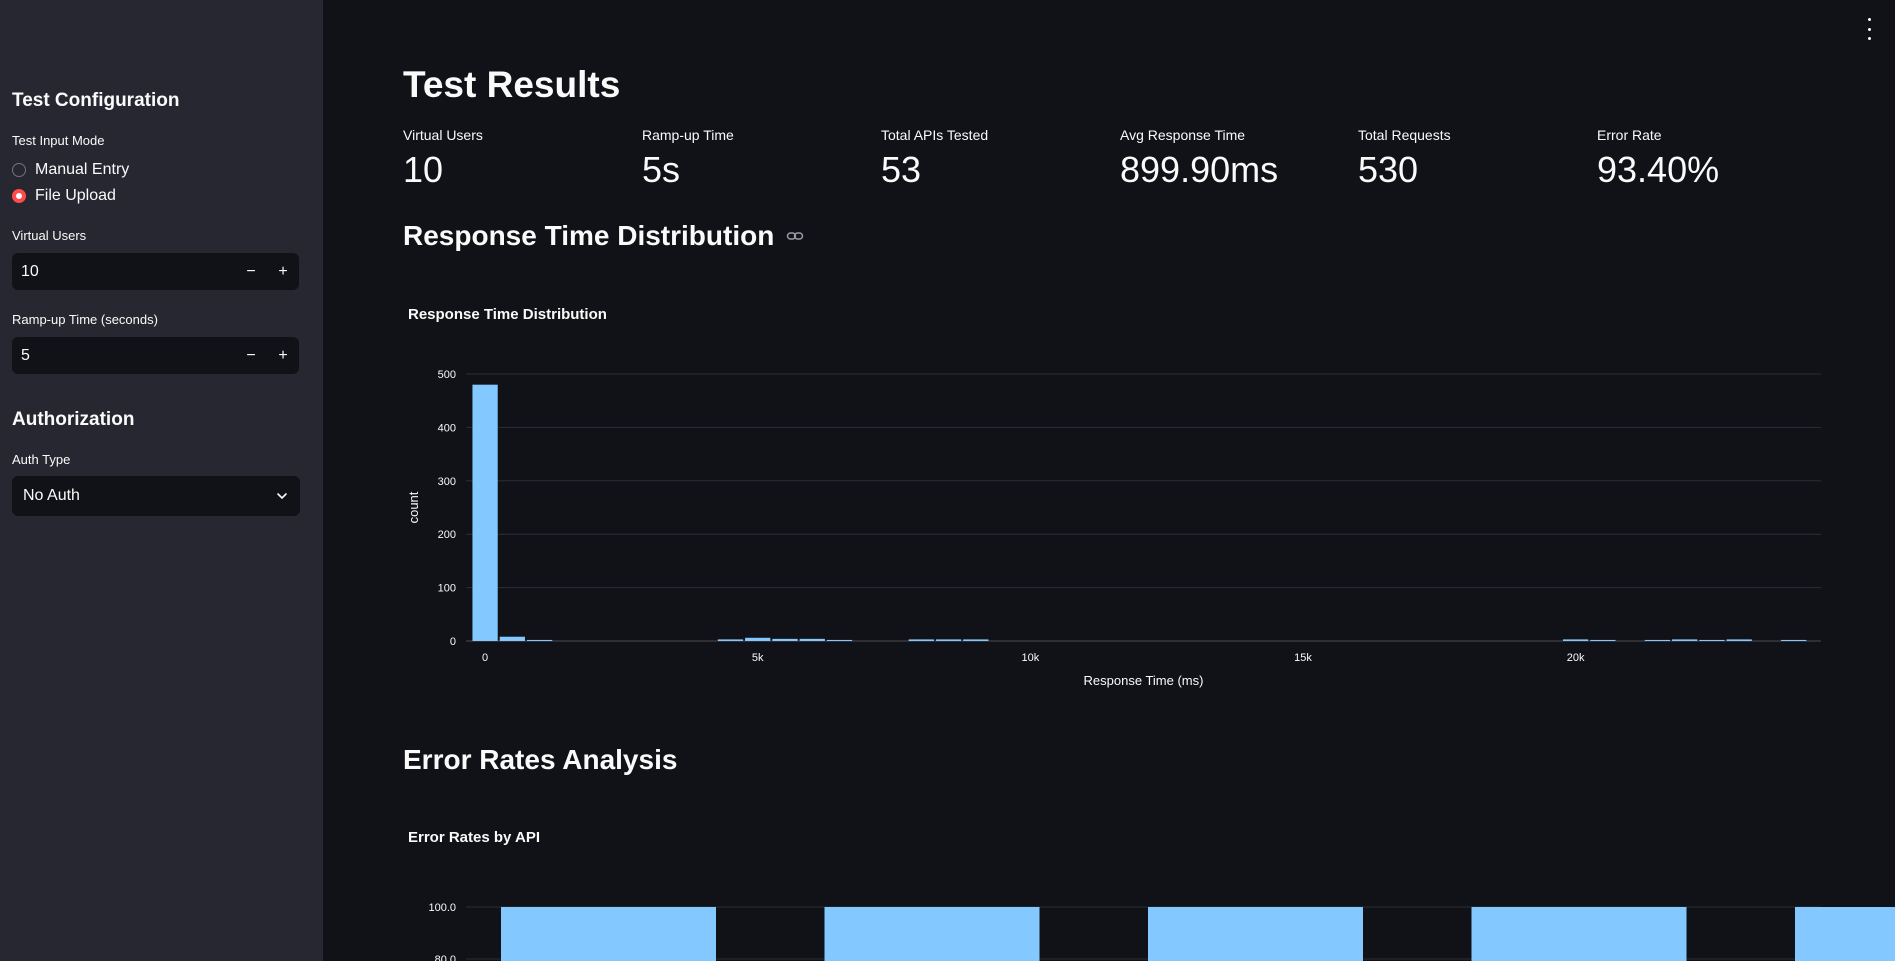 The width and height of the screenshot is (1895, 961). I want to click on y-tick-label: 80.0, so click(445, 957).